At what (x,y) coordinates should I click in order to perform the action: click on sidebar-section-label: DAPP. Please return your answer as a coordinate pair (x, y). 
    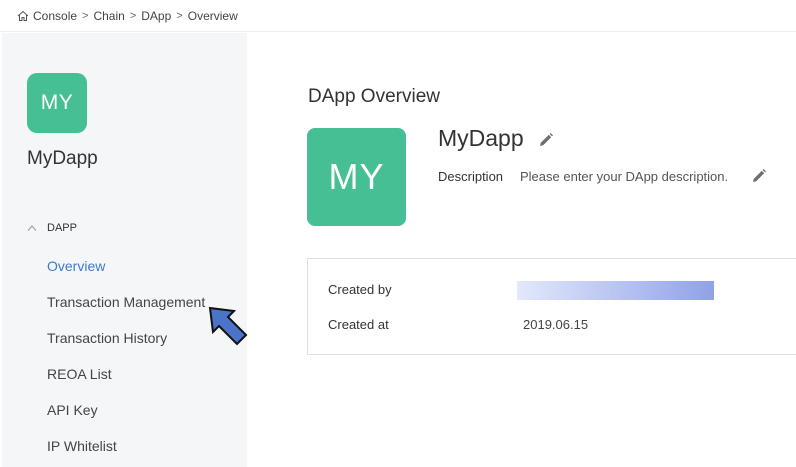
    Looking at the image, I should click on (62, 228).